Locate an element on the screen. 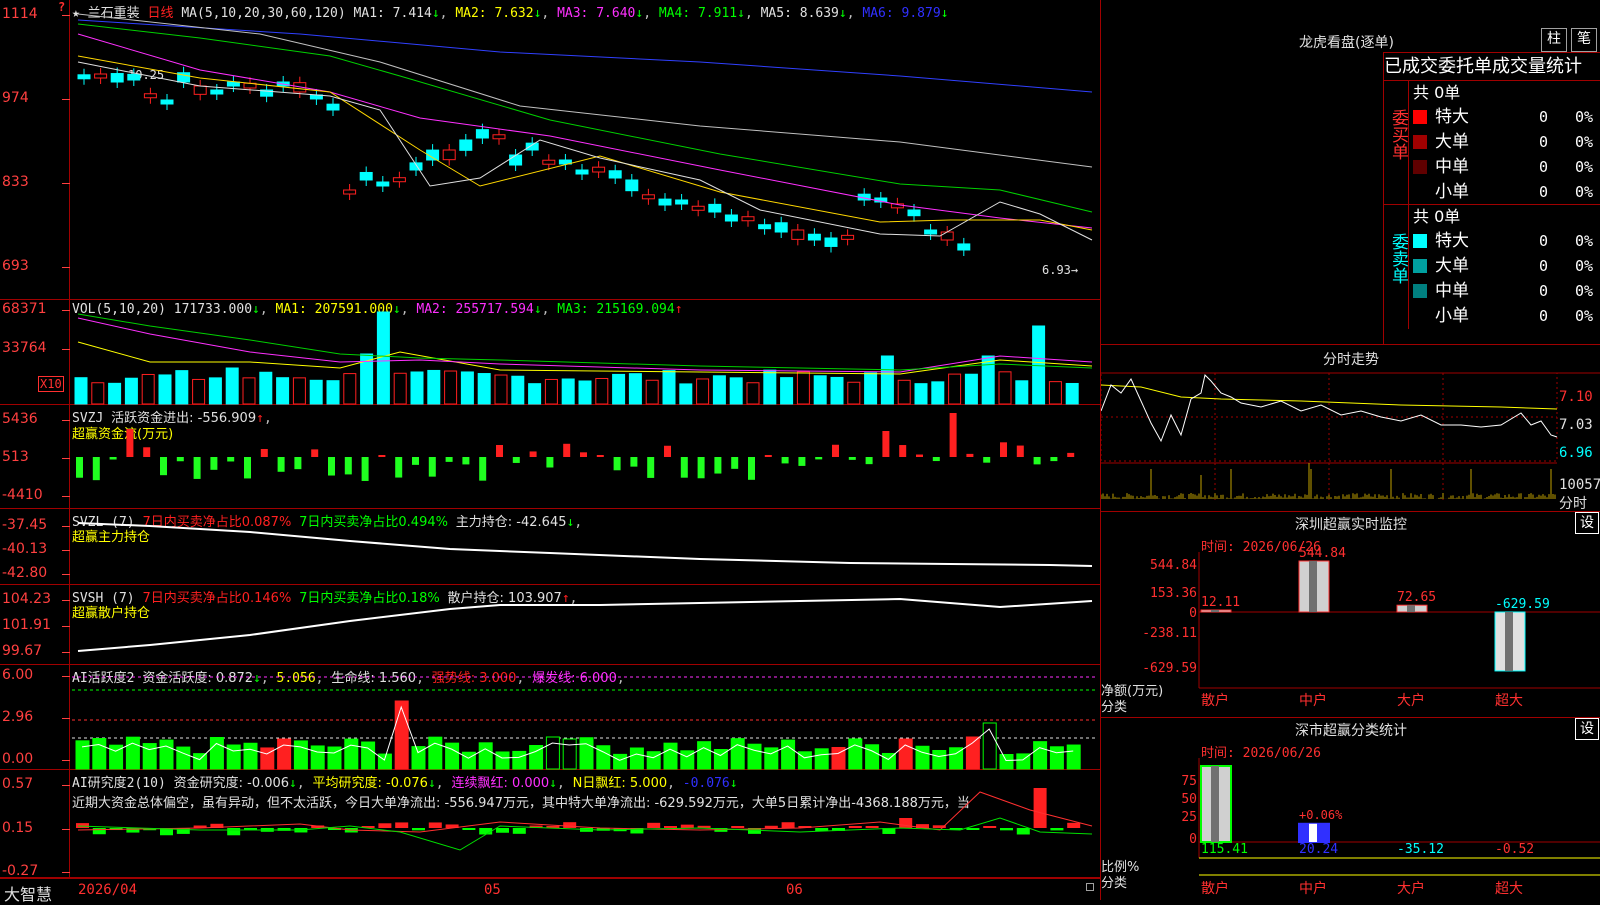 This screenshot has height=905, width=1600. svsh-chart is located at coordinates (550, 625).